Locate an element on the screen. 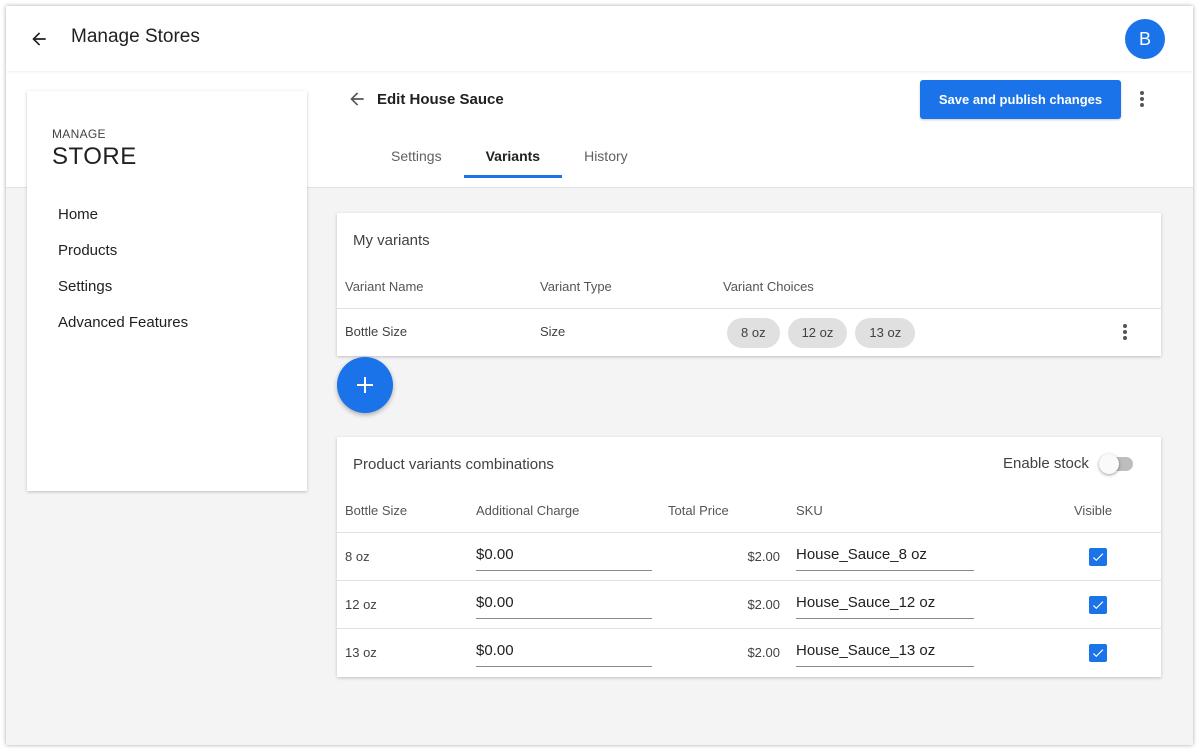 This screenshot has height=751, width=1199. sidebar-nav: Home Products Settings Advanced Features is located at coordinates (123, 269).